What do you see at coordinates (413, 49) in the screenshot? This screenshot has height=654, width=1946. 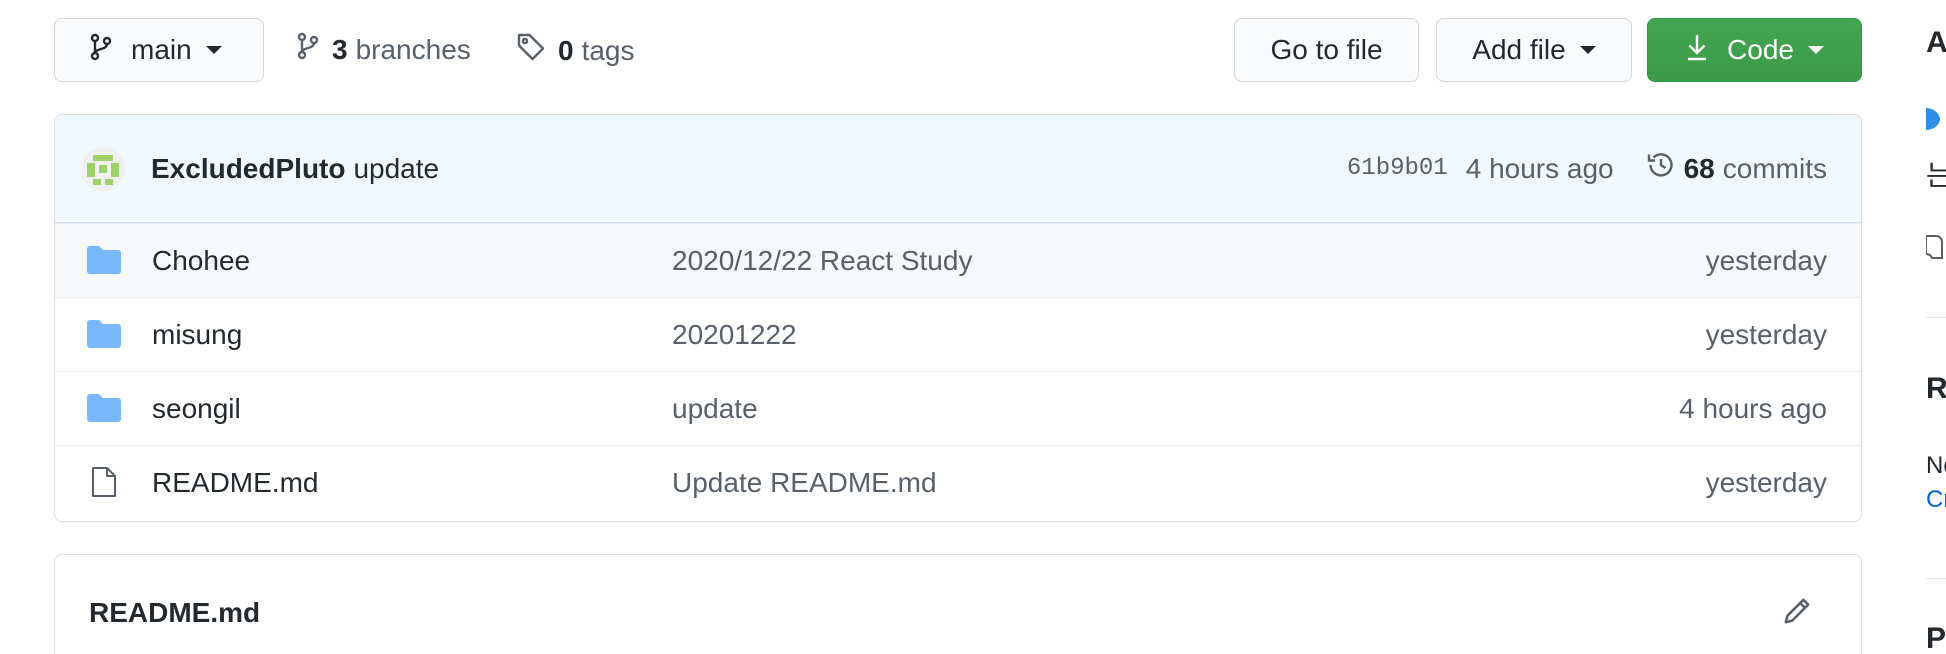 I see `branches-label: branches` at bounding box center [413, 49].